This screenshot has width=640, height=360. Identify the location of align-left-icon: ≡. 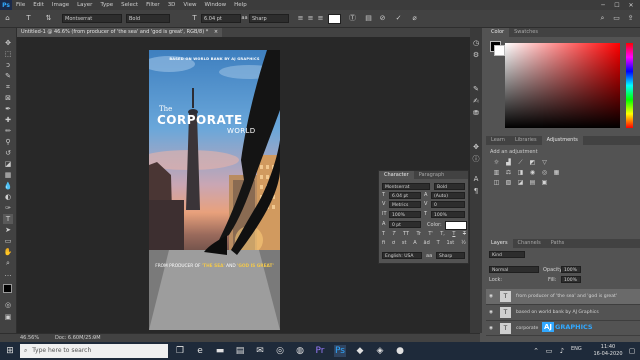
(300, 18).